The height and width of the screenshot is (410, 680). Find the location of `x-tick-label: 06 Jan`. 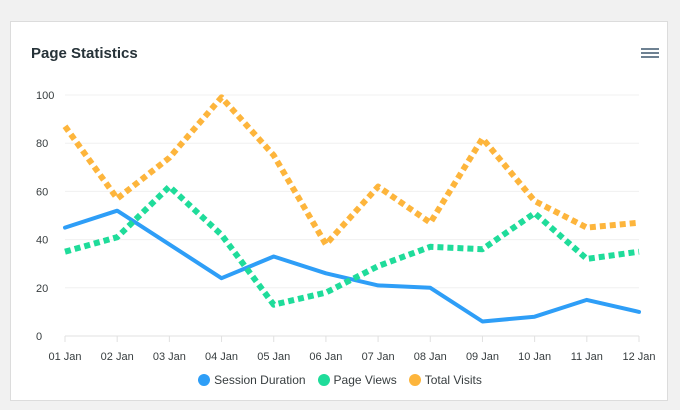

x-tick-label: 06 Jan is located at coordinates (325, 357).